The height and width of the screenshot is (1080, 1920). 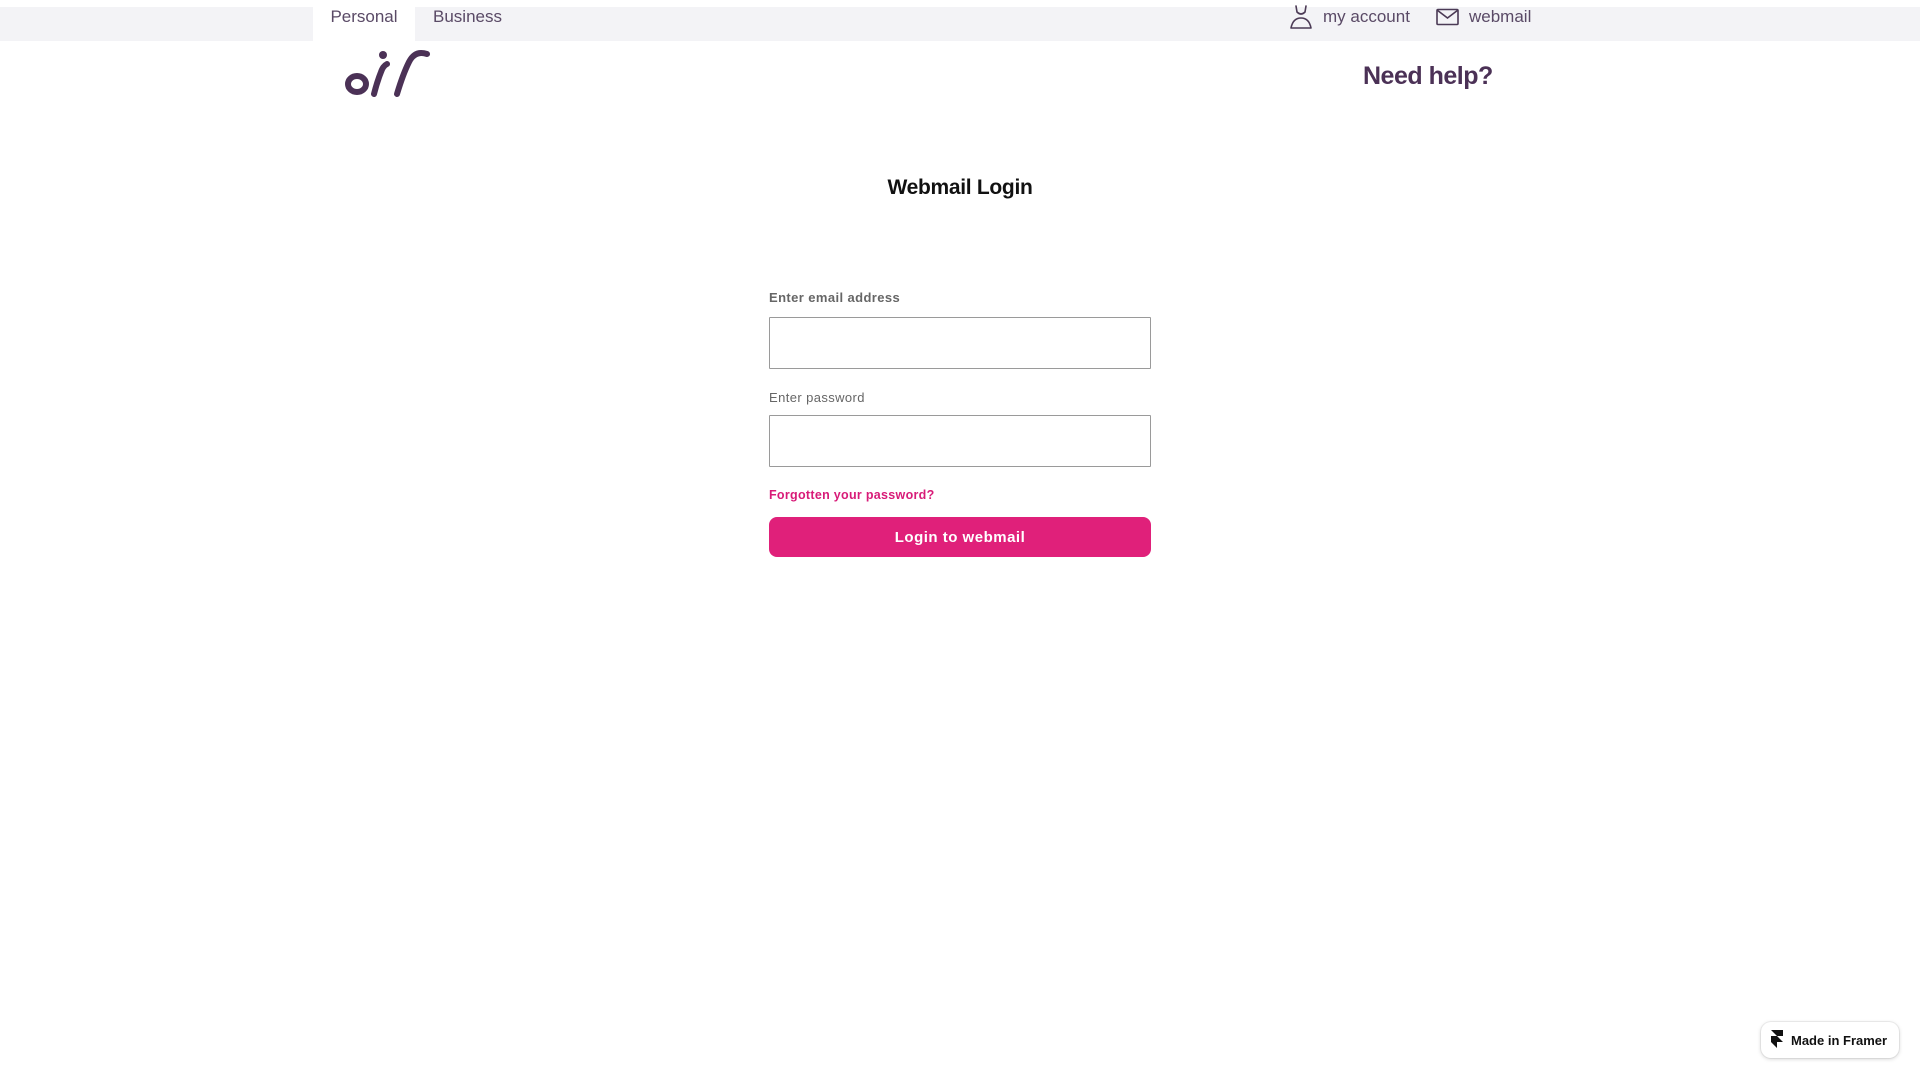 What do you see at coordinates (1777, 1040) in the screenshot?
I see `framer-icon` at bounding box center [1777, 1040].